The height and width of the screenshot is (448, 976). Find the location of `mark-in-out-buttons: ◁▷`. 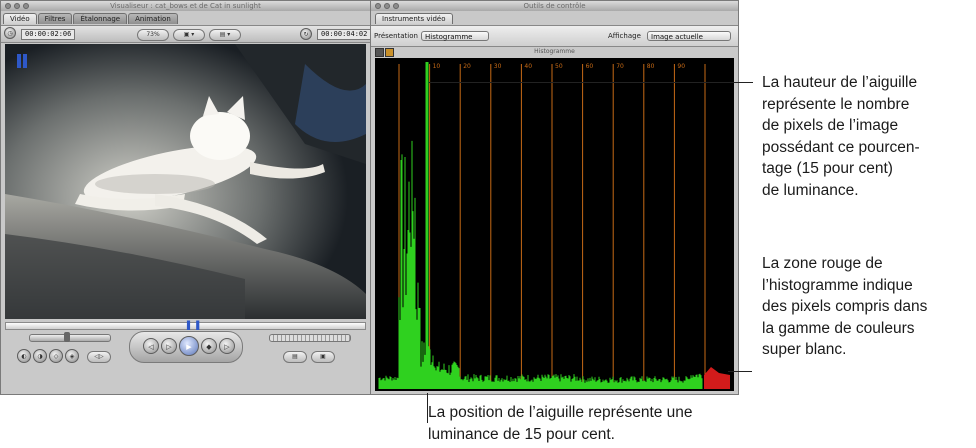

mark-in-out-buttons: ◁▷ is located at coordinates (99, 357).